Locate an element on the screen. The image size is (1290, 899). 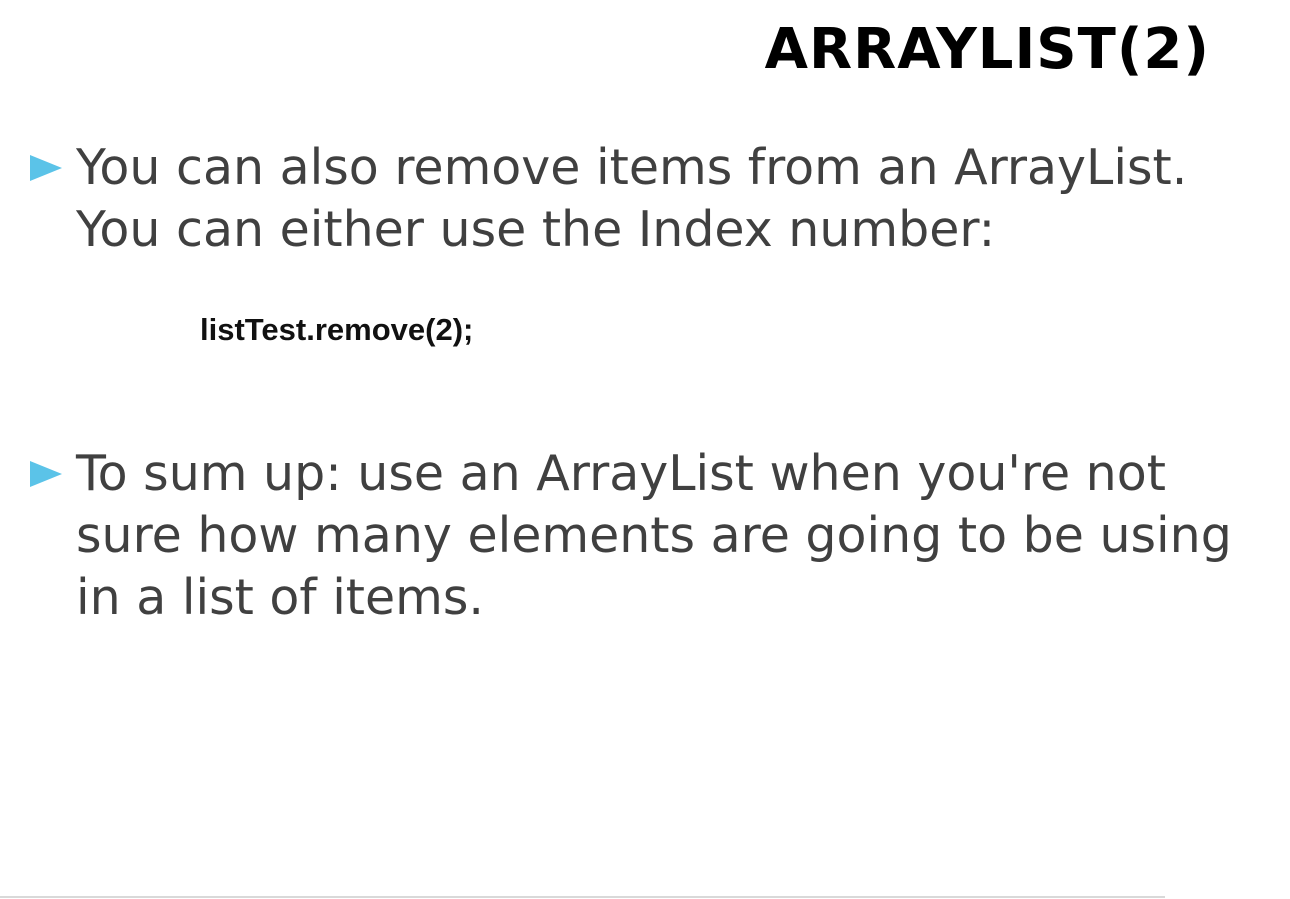
footer-divider is located at coordinates (582, 897).